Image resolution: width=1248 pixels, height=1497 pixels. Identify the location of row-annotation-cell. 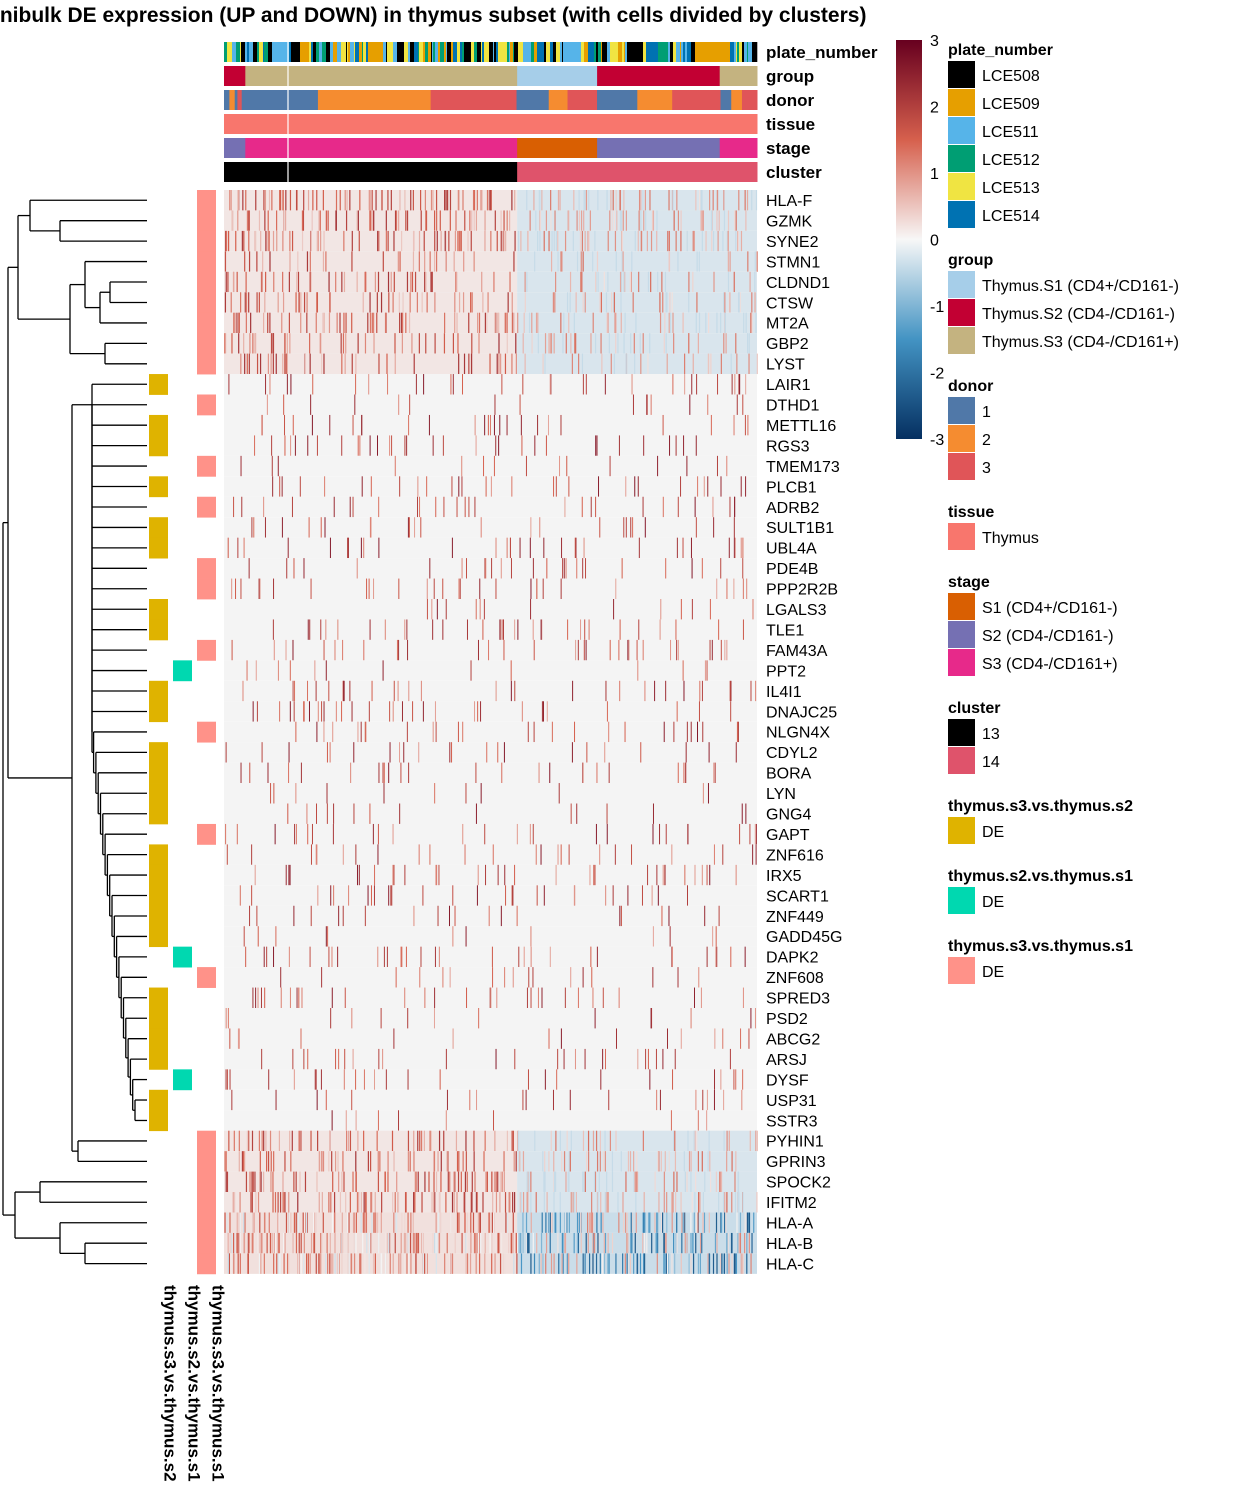
(206, 241).